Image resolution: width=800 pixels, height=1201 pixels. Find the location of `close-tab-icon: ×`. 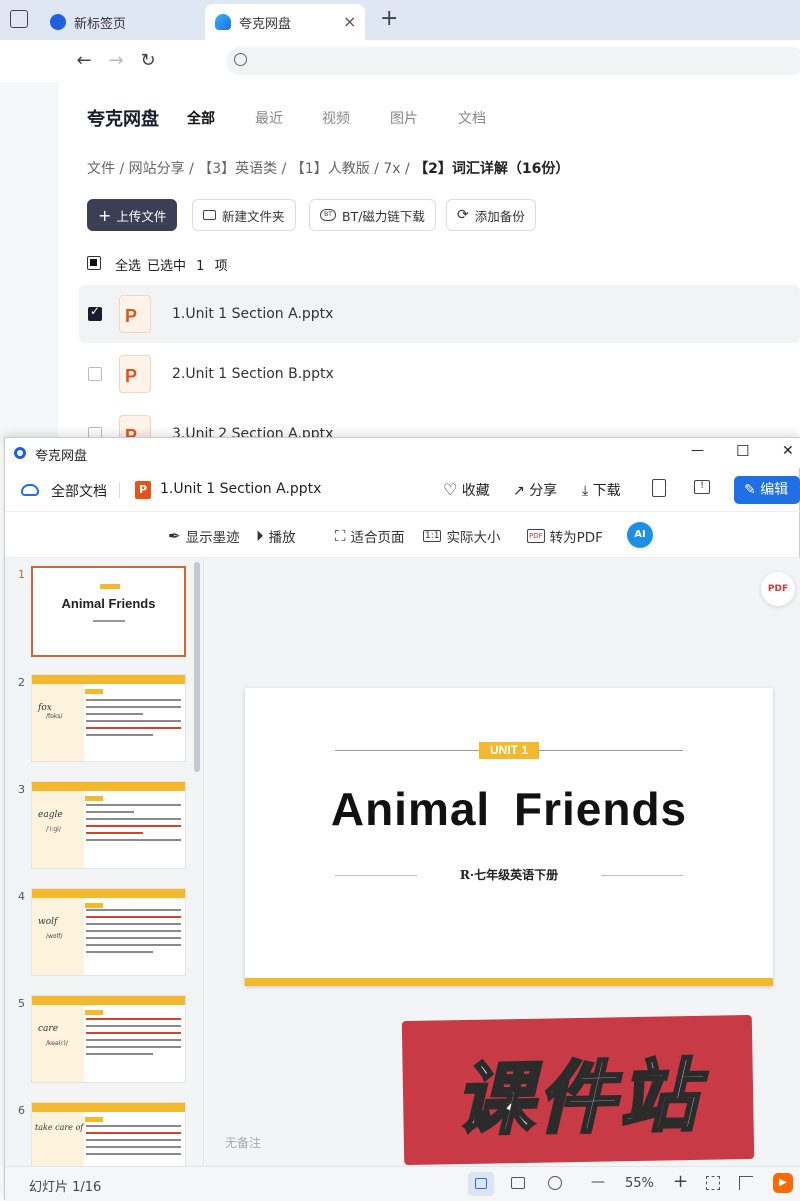

close-tab-icon: × is located at coordinates (349, 21).